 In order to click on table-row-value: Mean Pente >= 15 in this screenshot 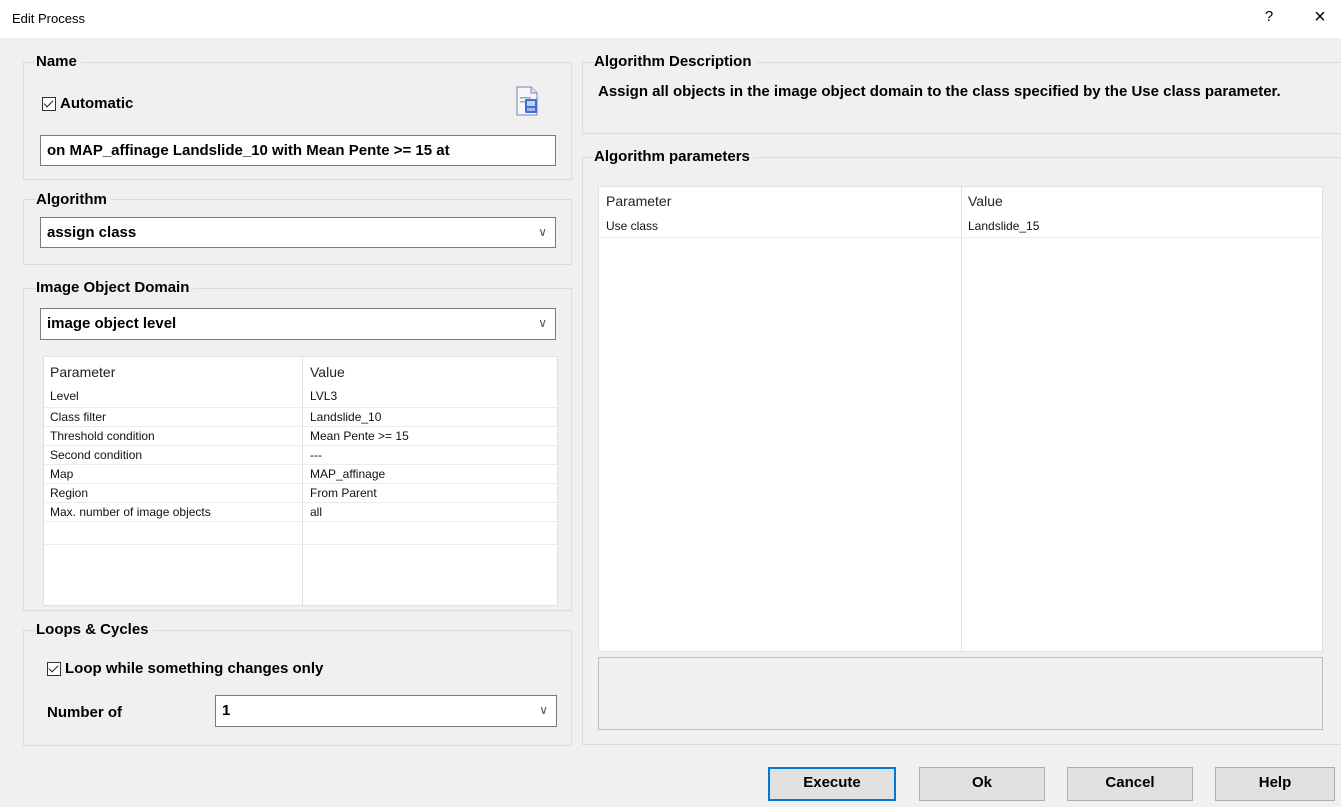, I will do `click(359, 436)`.